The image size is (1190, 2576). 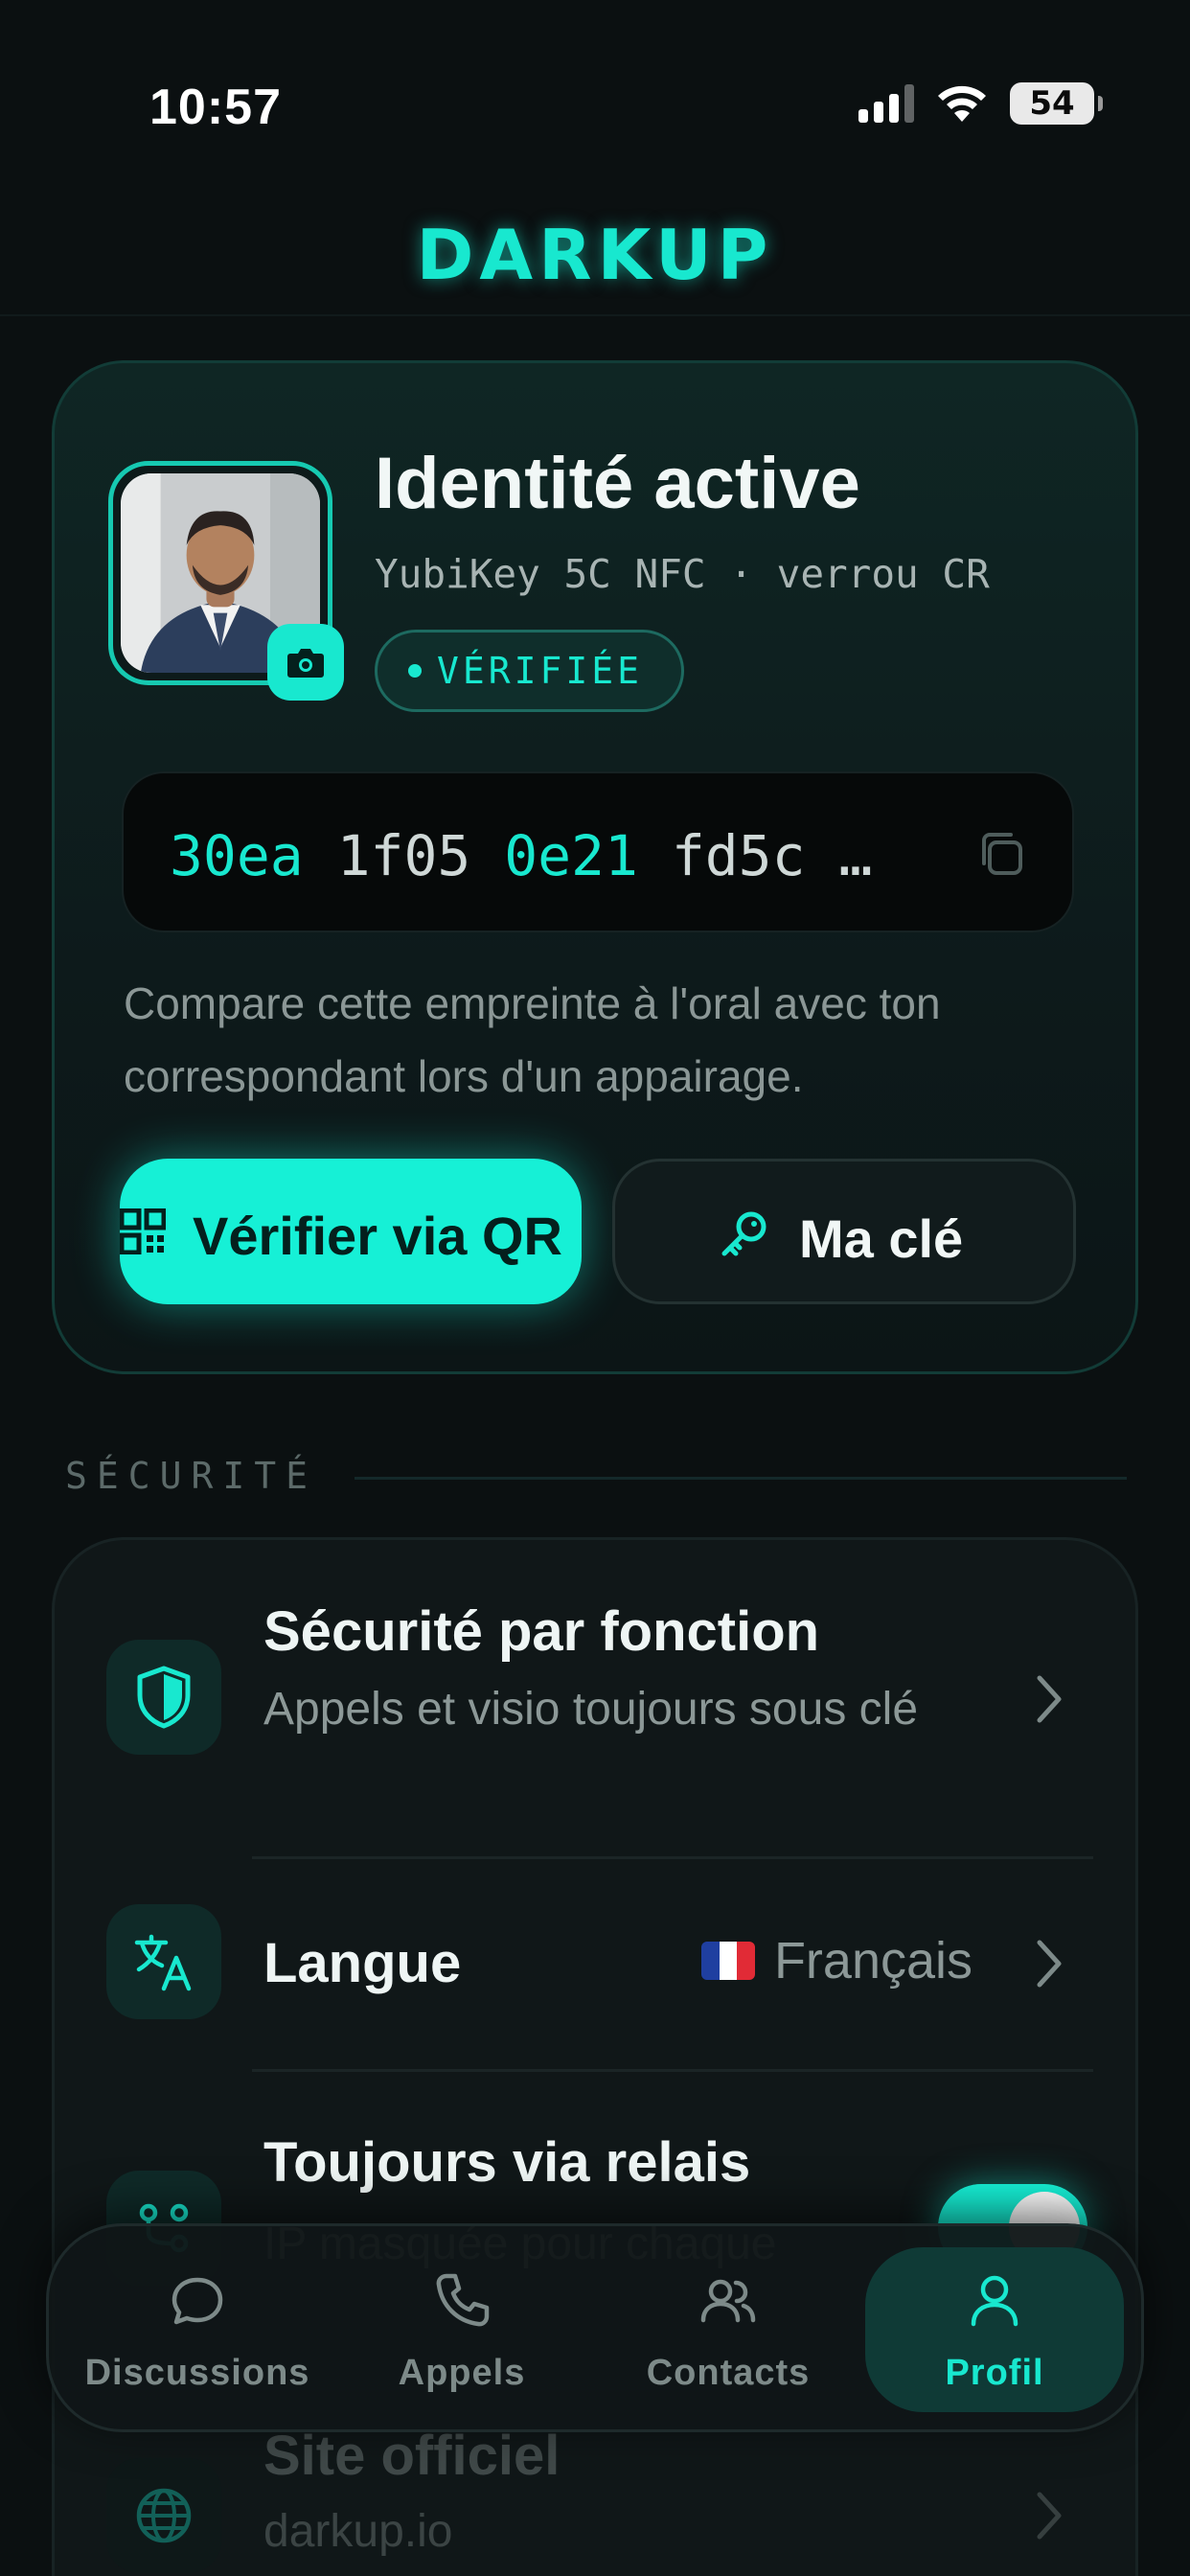 What do you see at coordinates (741, 1479) in the screenshot?
I see `section-divider` at bounding box center [741, 1479].